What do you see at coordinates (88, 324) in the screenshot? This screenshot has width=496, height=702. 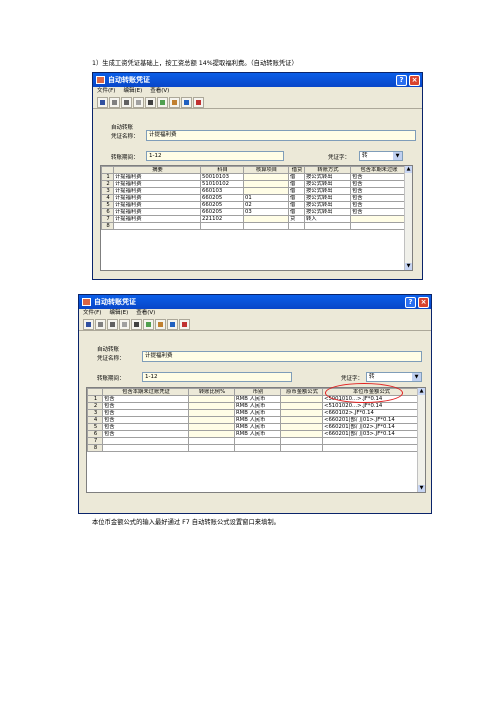 I see `save-icon` at bounding box center [88, 324].